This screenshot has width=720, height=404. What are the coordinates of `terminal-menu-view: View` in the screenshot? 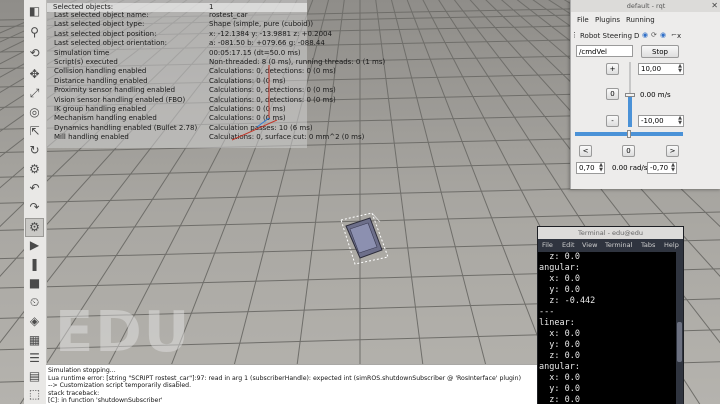 It's located at (589, 245).